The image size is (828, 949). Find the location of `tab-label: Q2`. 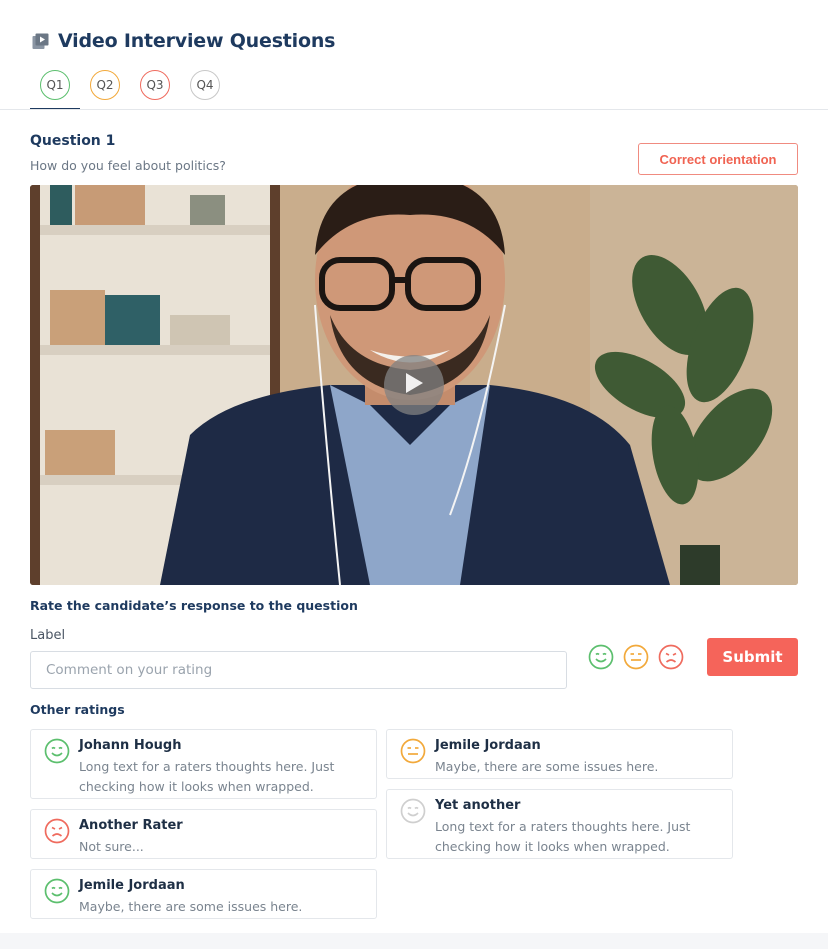

tab-label: Q2 is located at coordinates (105, 85).